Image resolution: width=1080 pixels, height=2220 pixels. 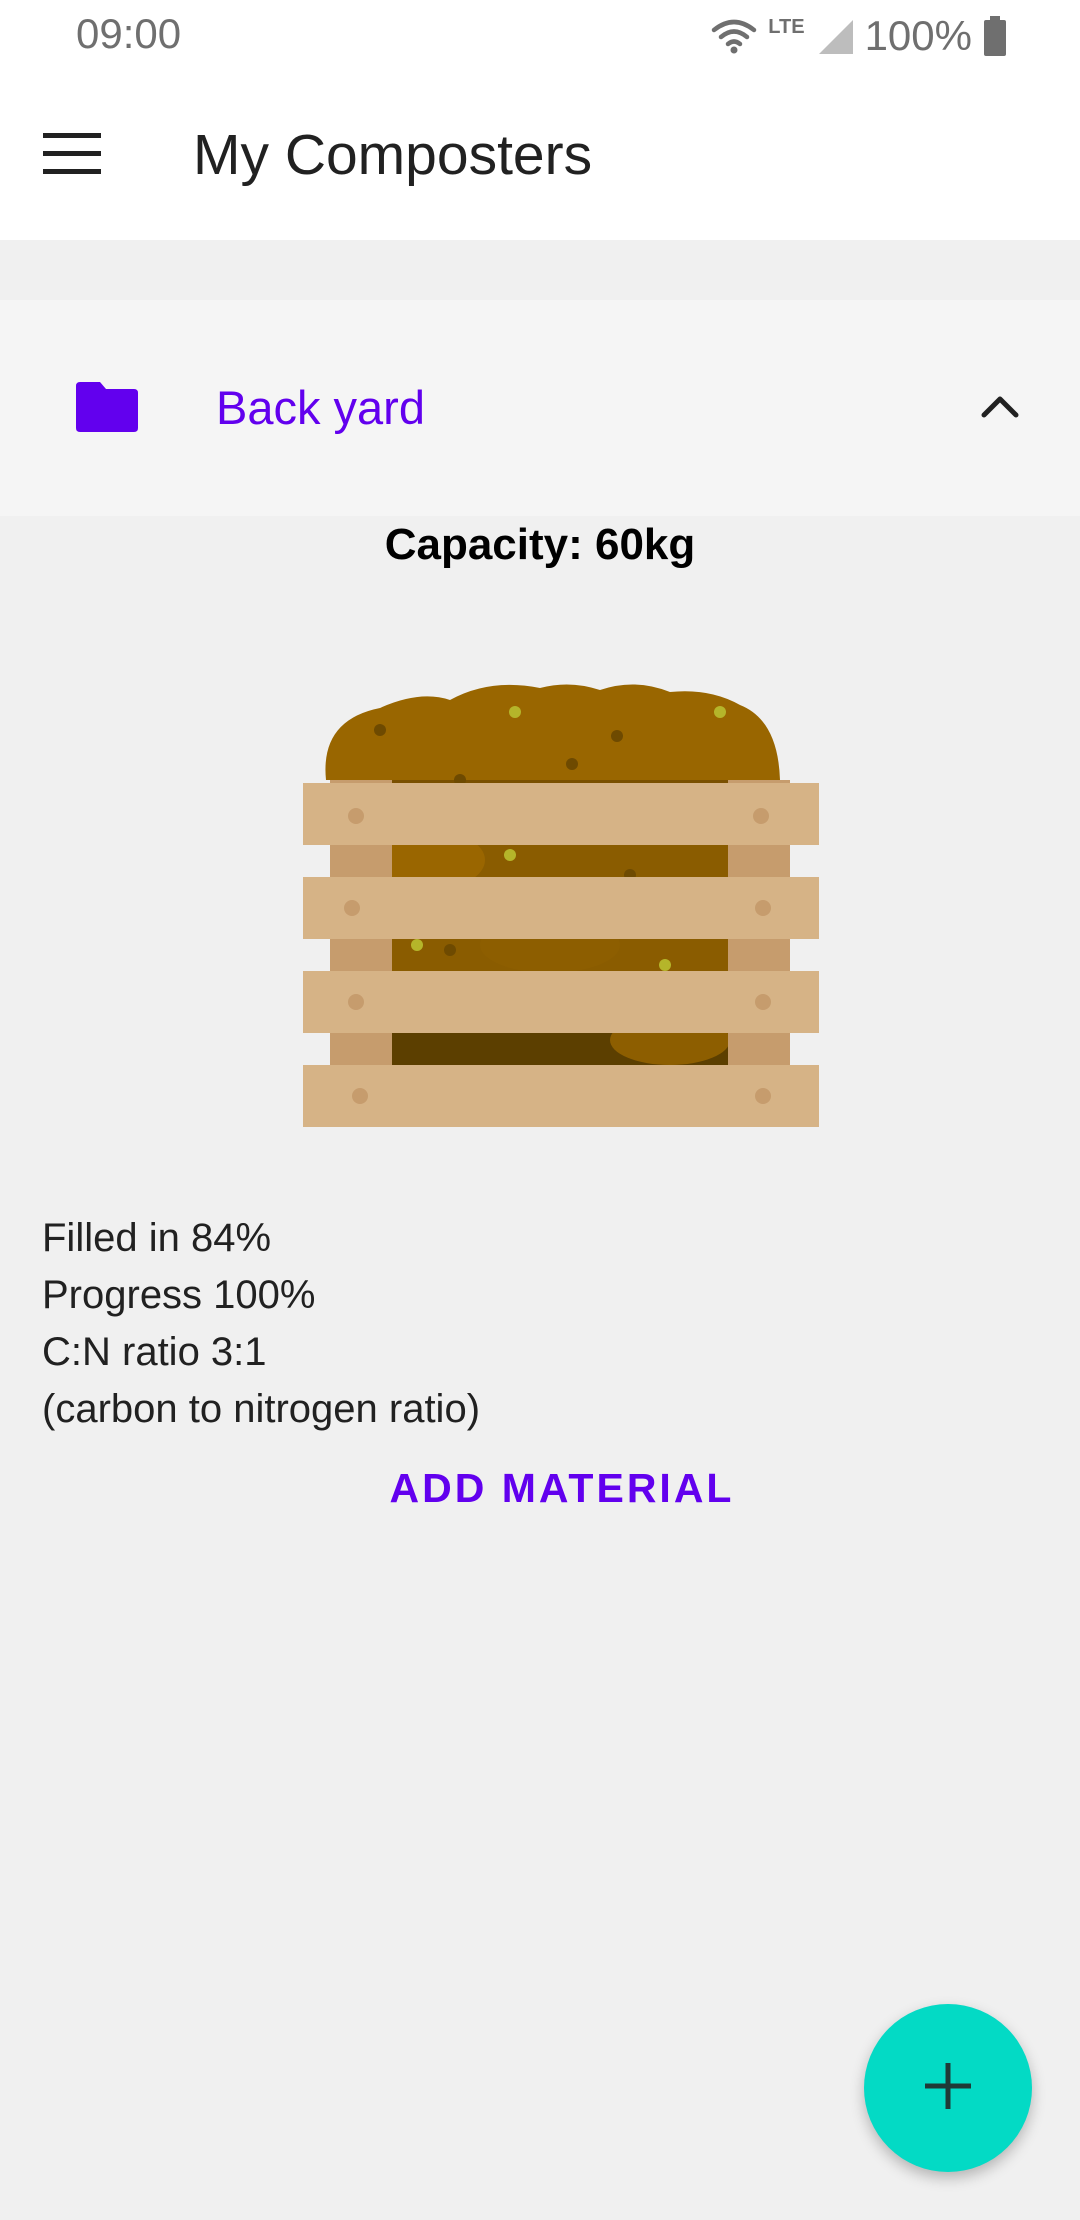 I want to click on add-material-row: ADD MATERIAL, so click(x=540, y=1488).